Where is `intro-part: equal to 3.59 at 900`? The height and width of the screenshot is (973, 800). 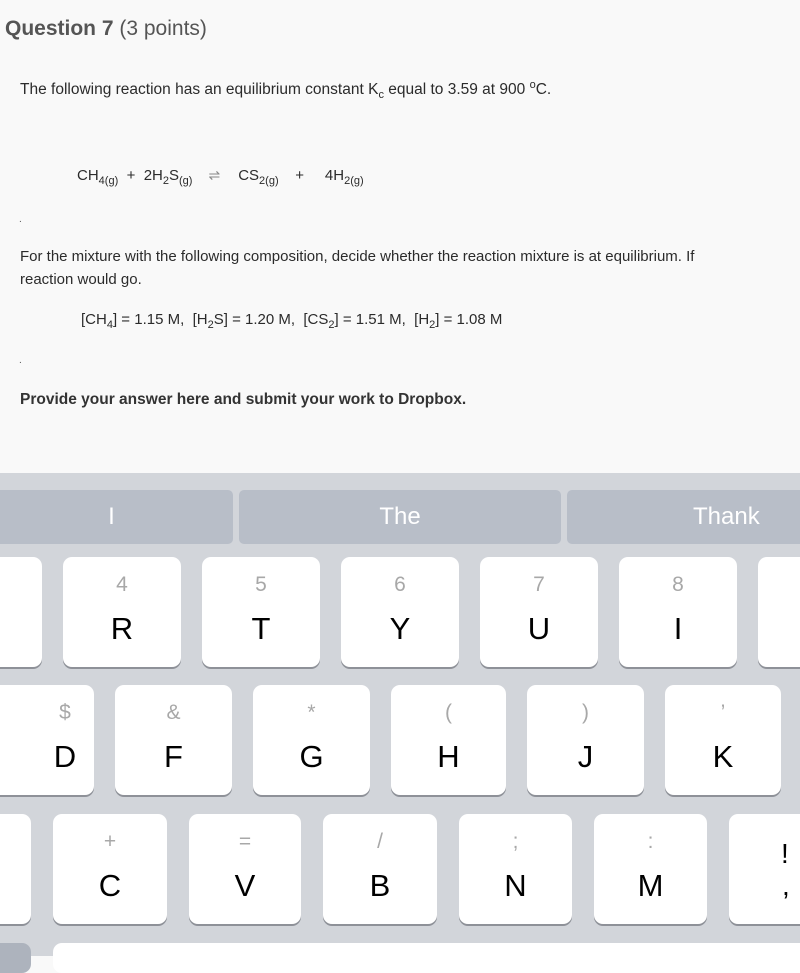
intro-part: equal to 3.59 at 900 is located at coordinates (456, 89).